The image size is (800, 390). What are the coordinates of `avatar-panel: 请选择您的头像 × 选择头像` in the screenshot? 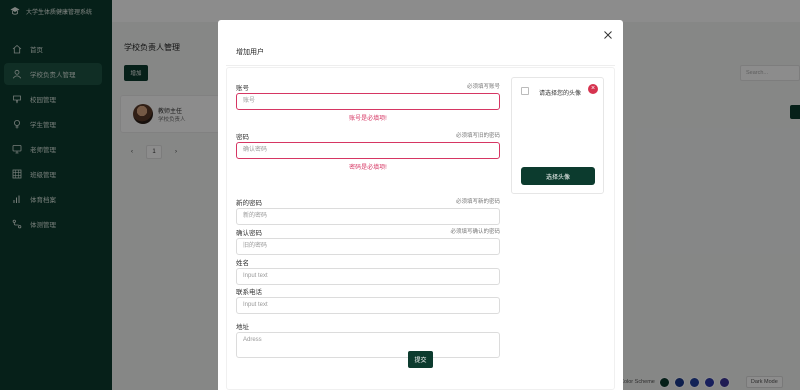 It's located at (557, 135).